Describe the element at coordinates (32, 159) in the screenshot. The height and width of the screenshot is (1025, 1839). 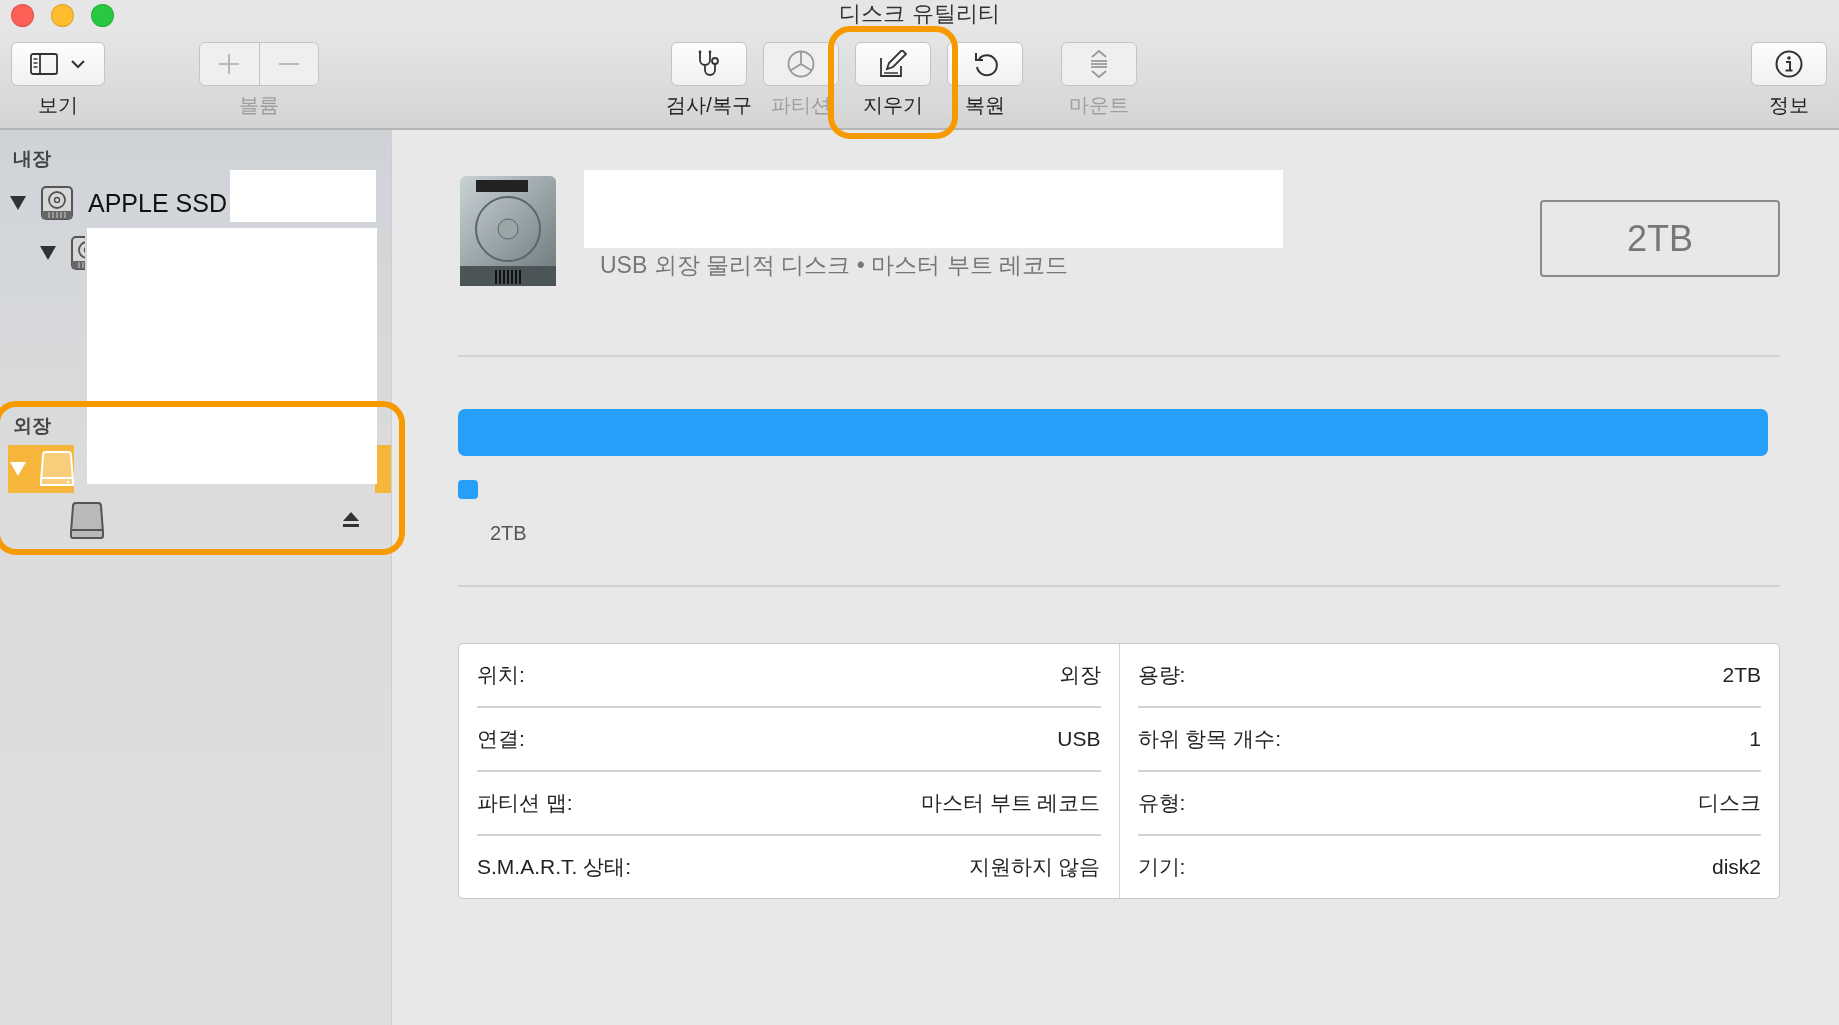
I see `section-header: 내장` at that location.